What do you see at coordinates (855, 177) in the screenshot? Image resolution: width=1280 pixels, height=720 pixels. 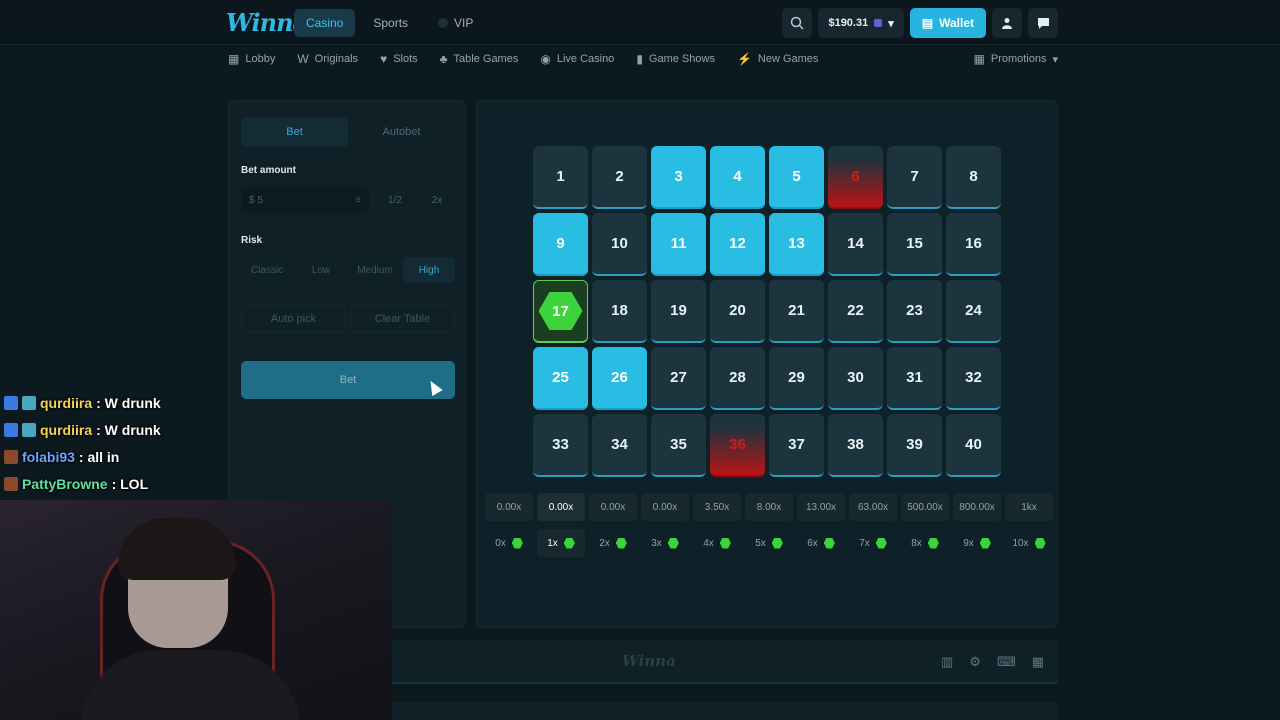 I see `keno-tile: 6` at bounding box center [855, 177].